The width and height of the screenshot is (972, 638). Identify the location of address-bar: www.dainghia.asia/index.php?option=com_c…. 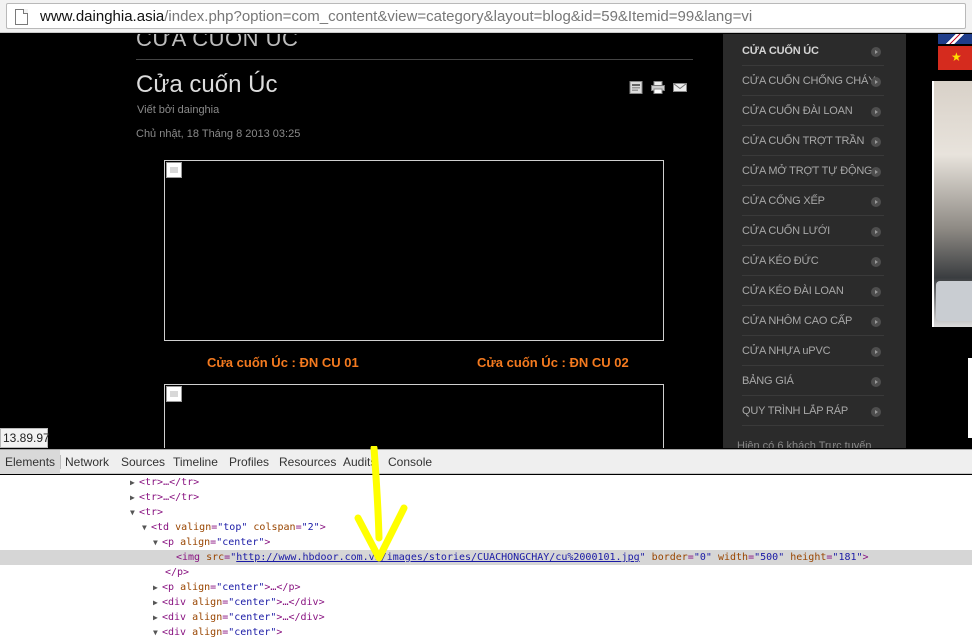
(486, 16).